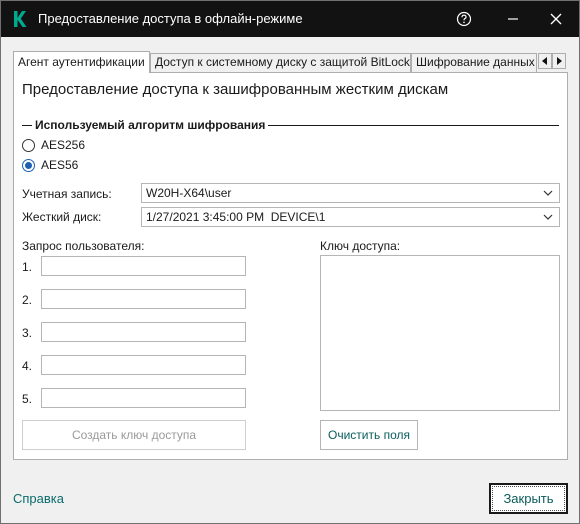 The height and width of the screenshot is (524, 580). What do you see at coordinates (67, 194) in the screenshot?
I see `account-label: Учетная запись:` at bounding box center [67, 194].